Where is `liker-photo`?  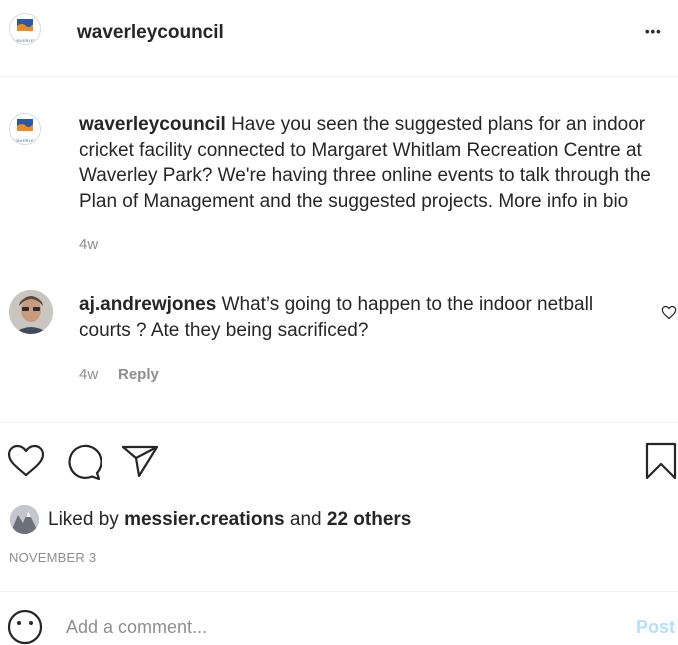 liker-photo is located at coordinates (24, 519).